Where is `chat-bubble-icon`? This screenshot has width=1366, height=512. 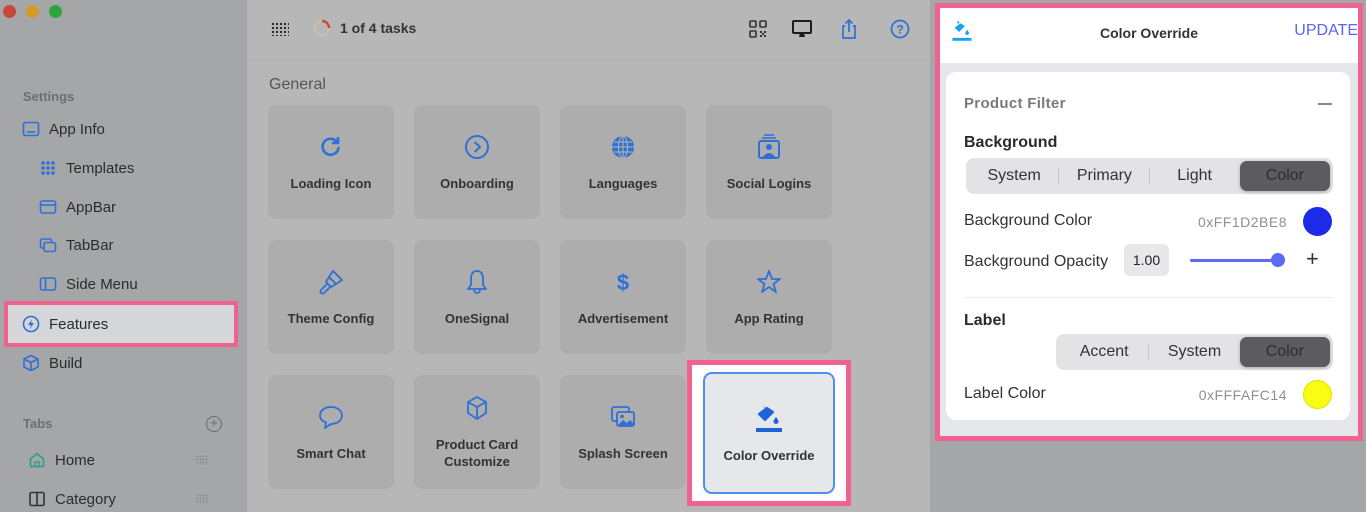
chat-bubble-icon is located at coordinates (331, 417).